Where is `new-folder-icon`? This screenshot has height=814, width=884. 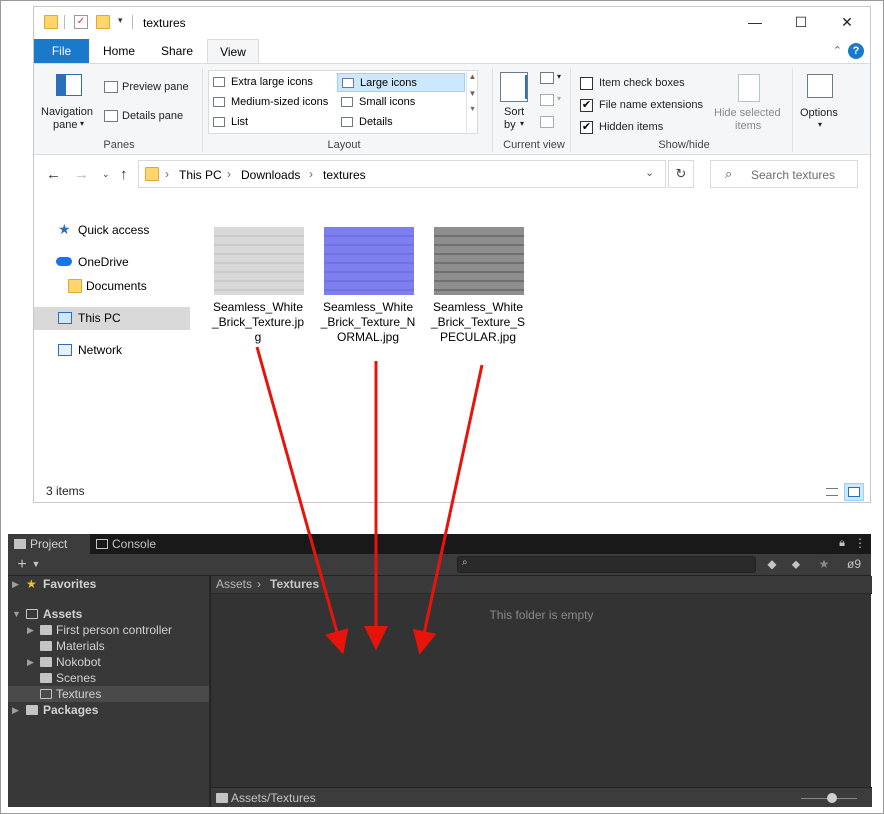 new-folder-icon is located at coordinates (103, 22).